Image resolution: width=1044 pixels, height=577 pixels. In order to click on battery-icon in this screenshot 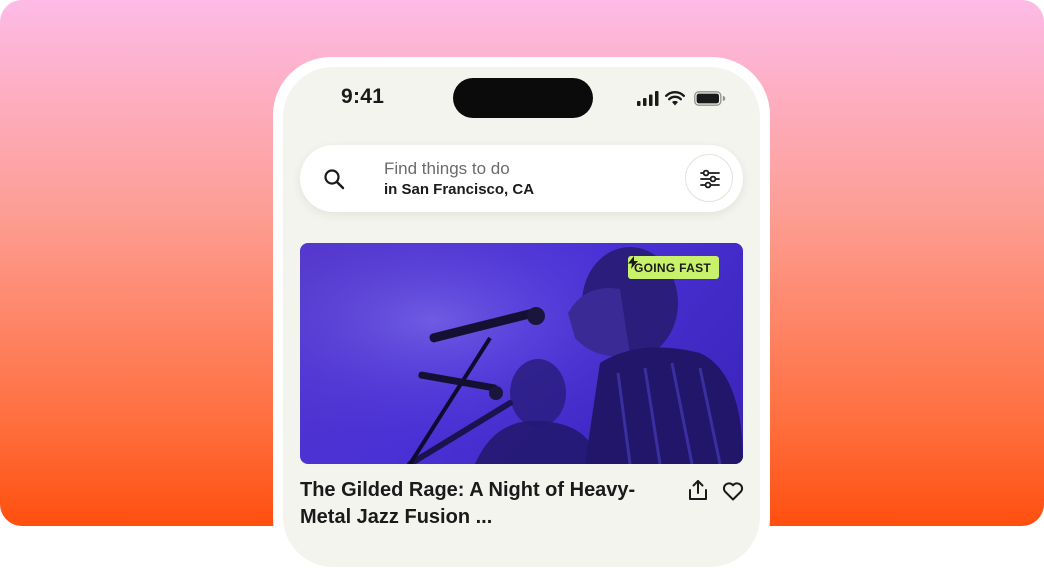, I will do `click(710, 98)`.